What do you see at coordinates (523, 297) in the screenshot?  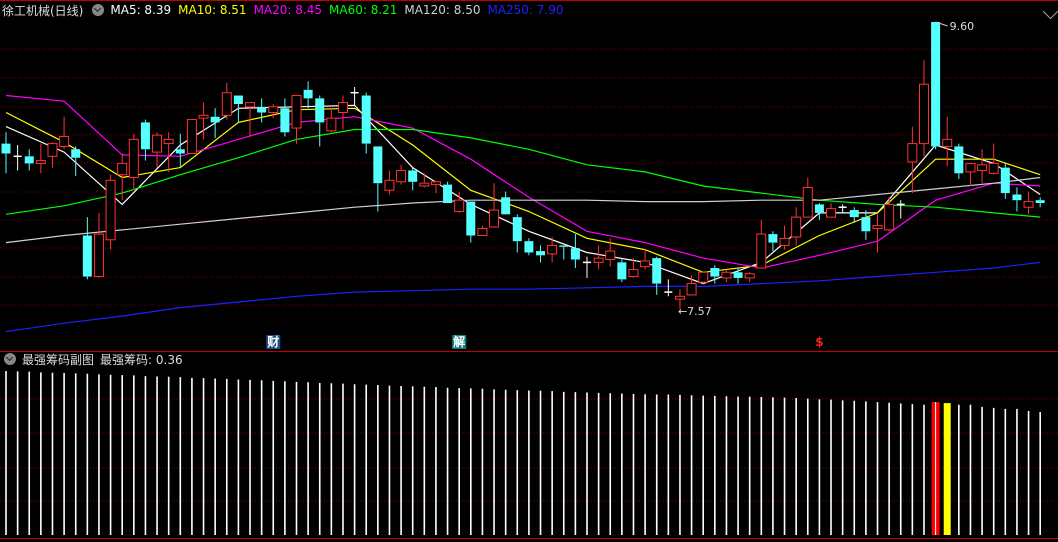 I see `ma-line-ma250` at bounding box center [523, 297].